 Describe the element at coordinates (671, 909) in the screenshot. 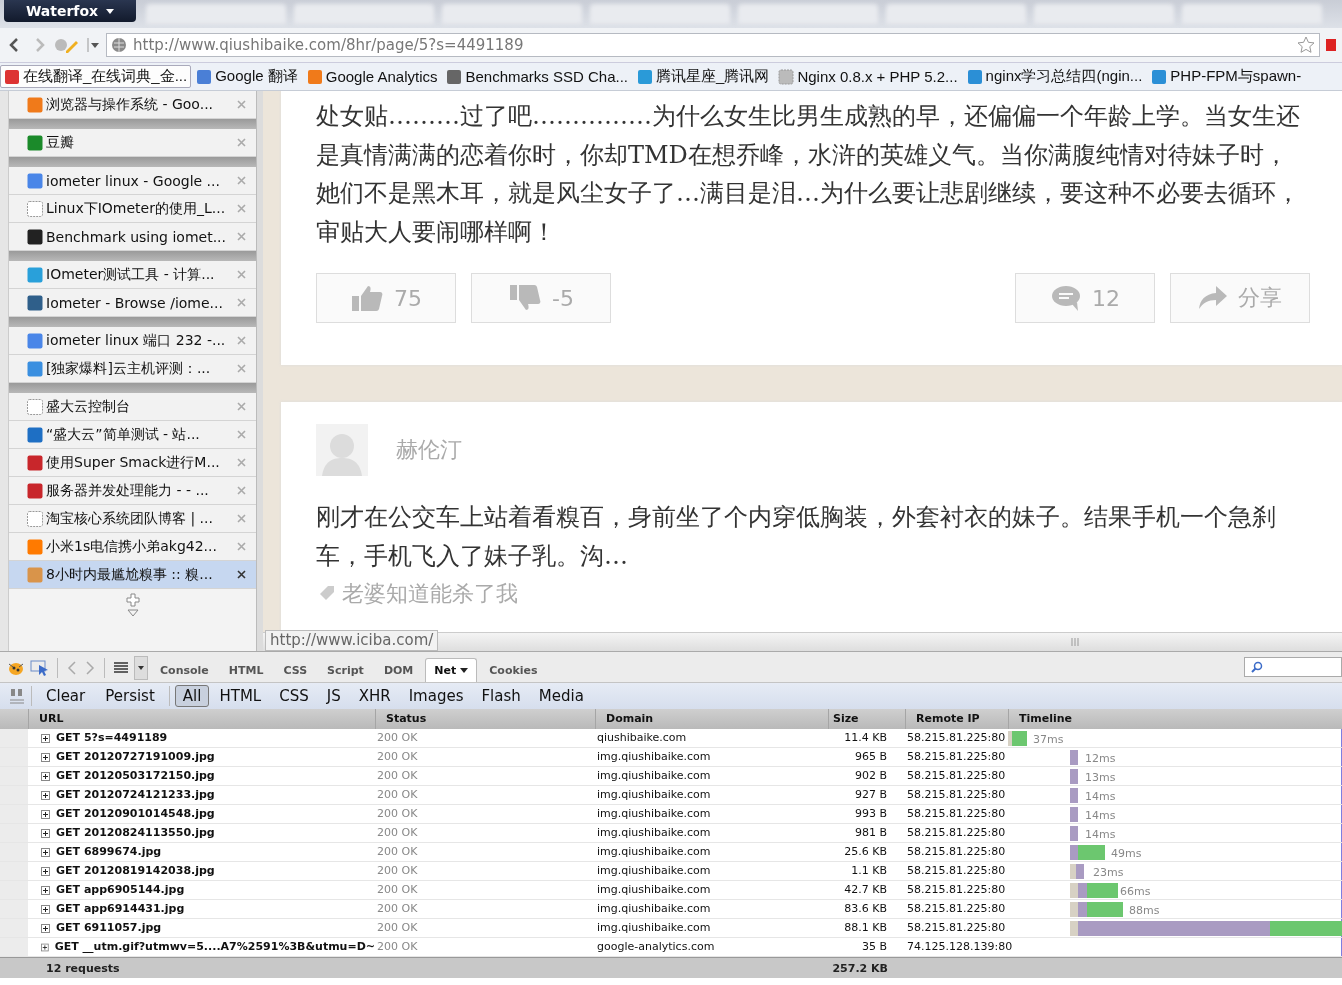

I see `request-row: GET app6914431.jpg 200 OK img.qiushibaike.com 83.6 KB 58.215.81.225:80 88ms` at that location.